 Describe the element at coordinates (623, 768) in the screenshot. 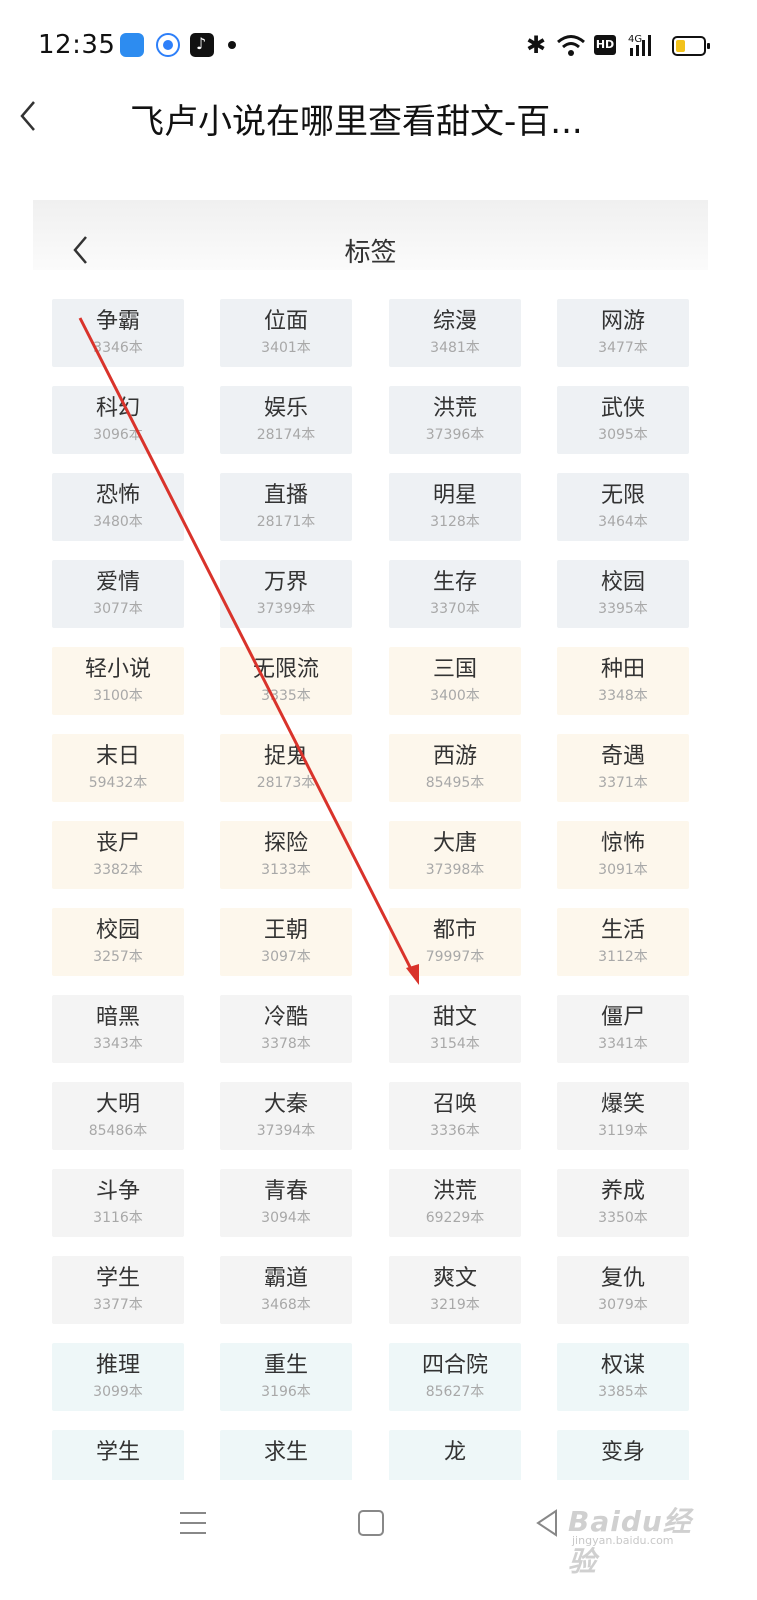

I see `tag-item: 奇遇 3371本` at that location.